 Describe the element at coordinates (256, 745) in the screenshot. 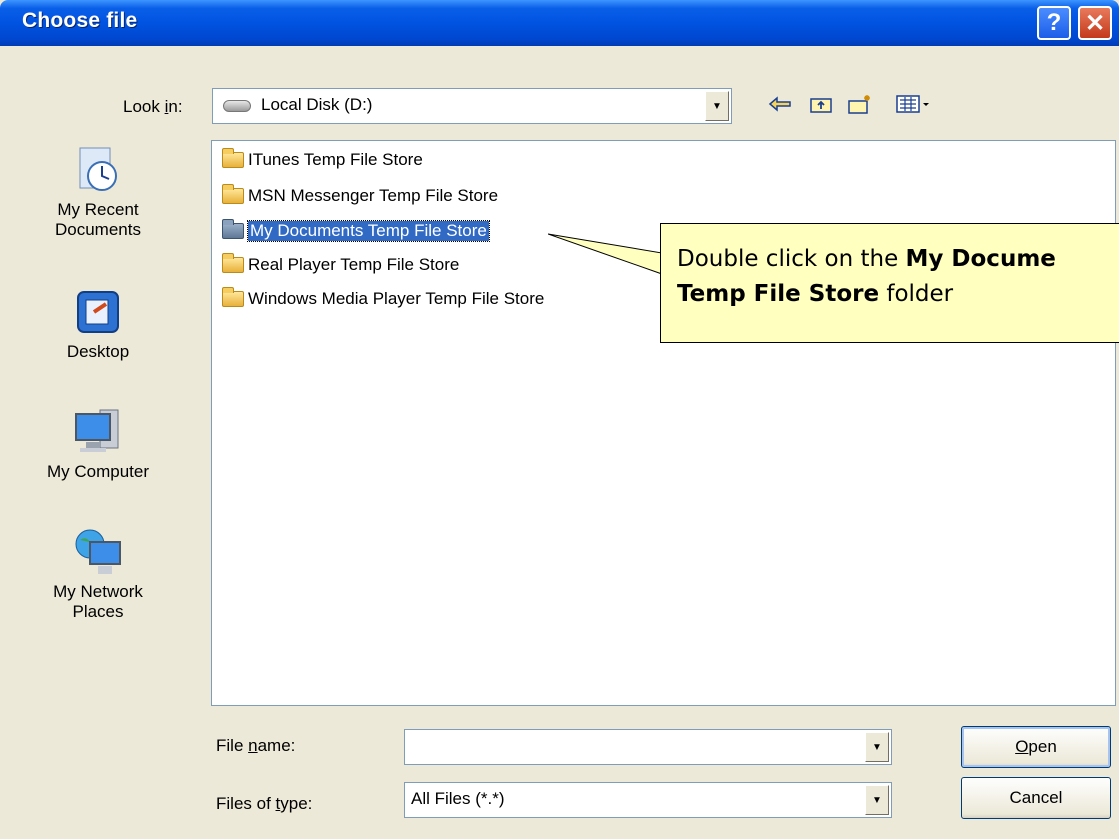

I see `file-name-label: File name:` at that location.